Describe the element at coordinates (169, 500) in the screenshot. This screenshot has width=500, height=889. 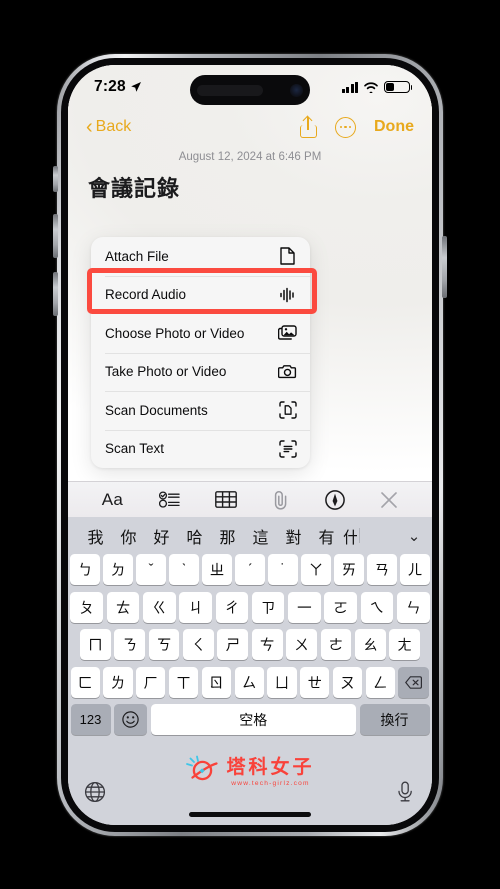
I see `checklist-button` at that location.